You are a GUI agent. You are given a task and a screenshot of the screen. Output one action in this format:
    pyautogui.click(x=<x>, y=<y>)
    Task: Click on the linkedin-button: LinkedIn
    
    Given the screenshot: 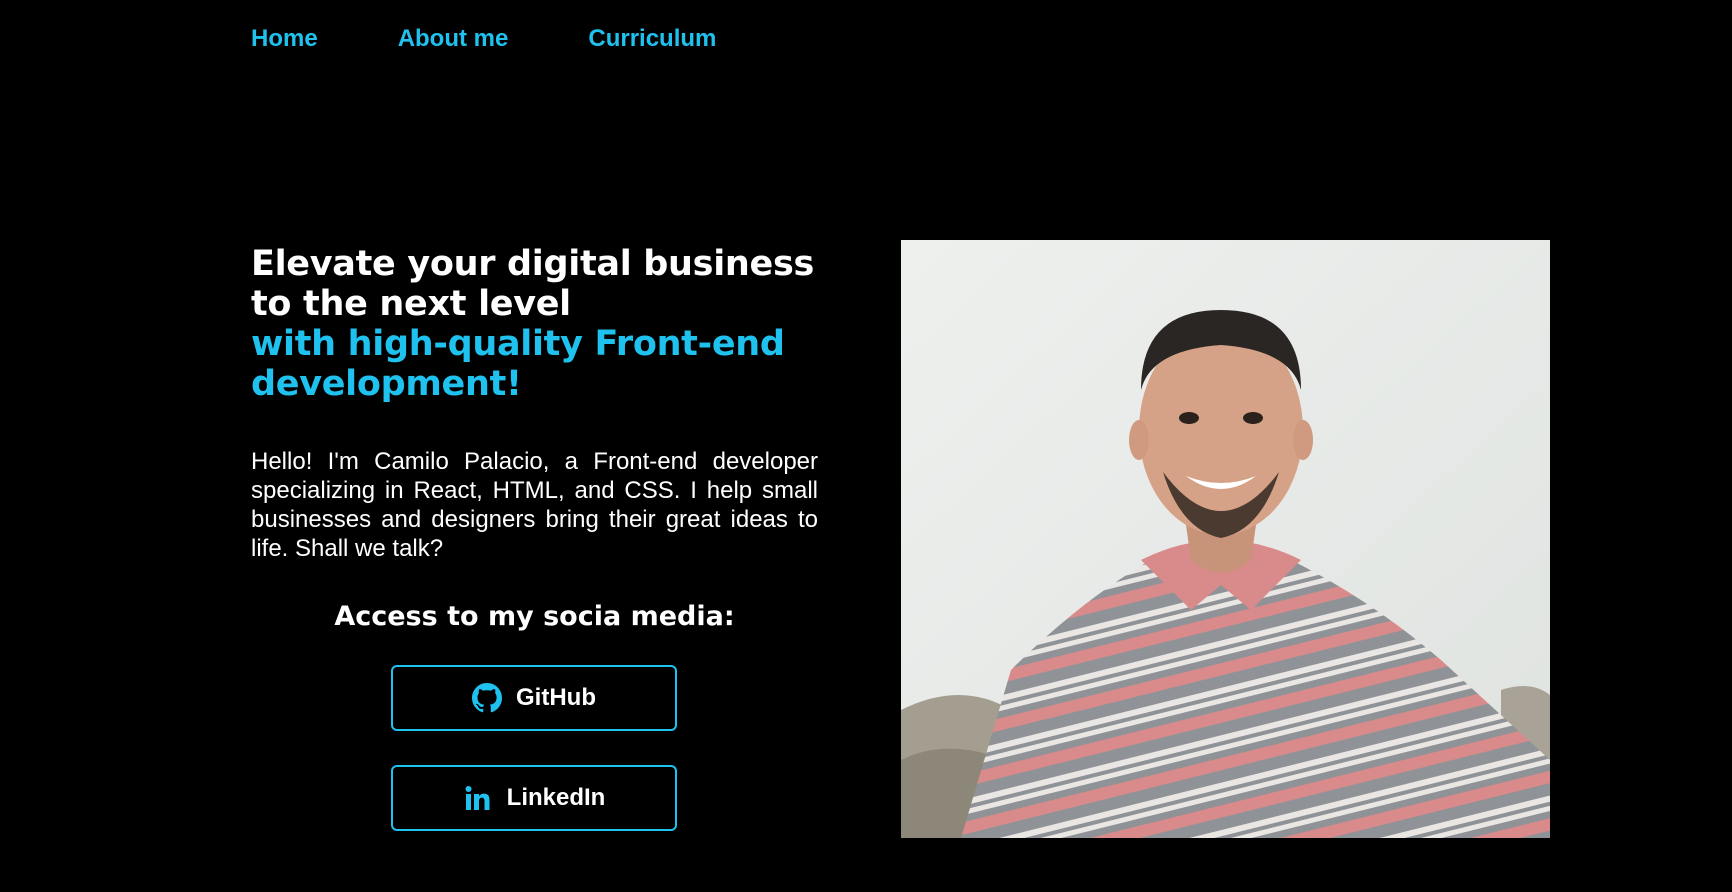 What is the action you would take?
    pyautogui.click(x=534, y=798)
    